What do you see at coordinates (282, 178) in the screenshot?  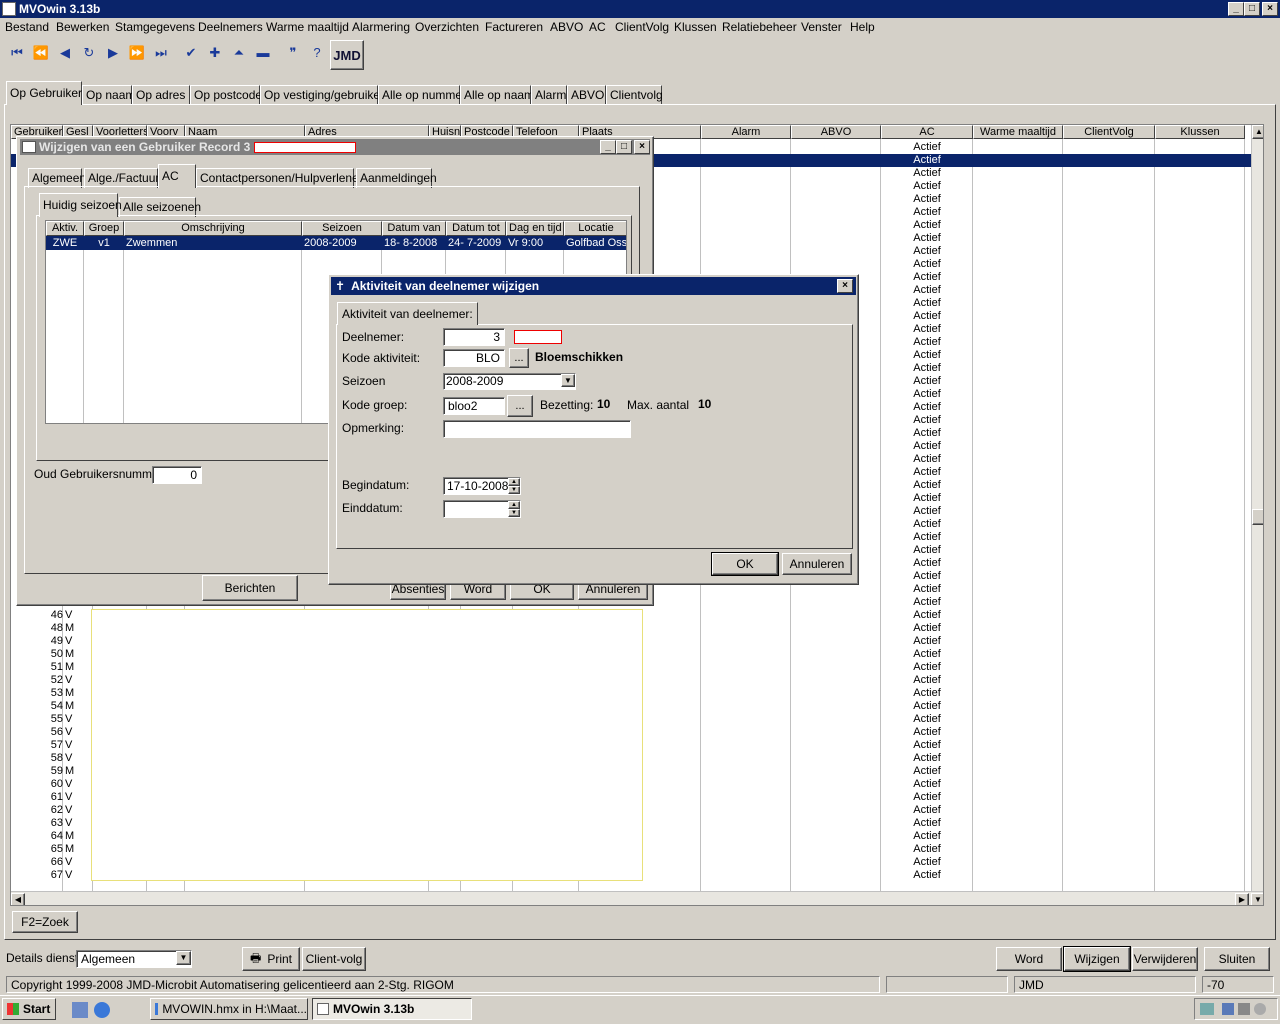 I see `user-tab-contactpersonen-hulpverleners: Contactpersonen/Hulpverleners` at bounding box center [282, 178].